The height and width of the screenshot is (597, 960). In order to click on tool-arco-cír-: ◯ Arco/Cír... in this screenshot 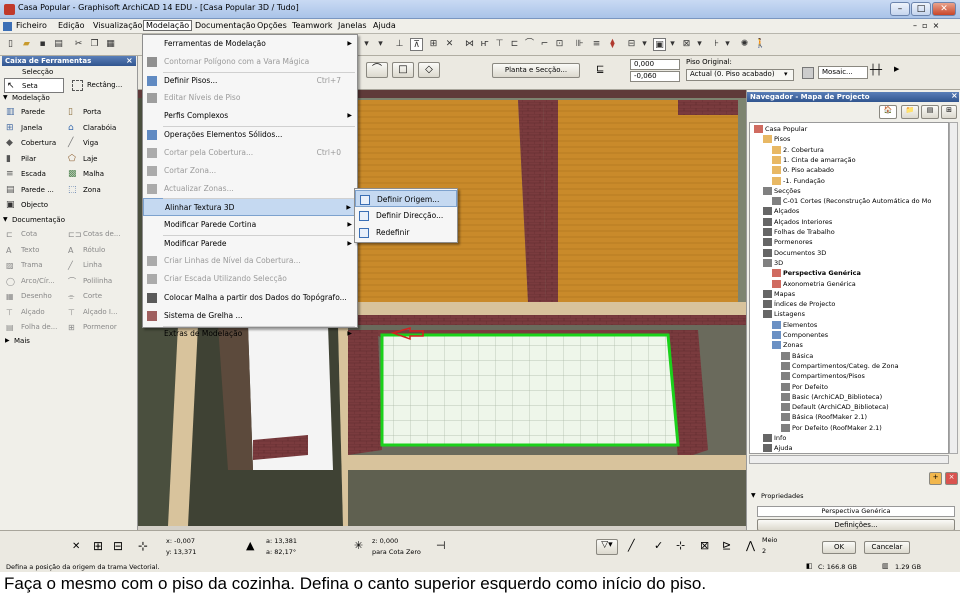, I will do `click(36, 281)`.